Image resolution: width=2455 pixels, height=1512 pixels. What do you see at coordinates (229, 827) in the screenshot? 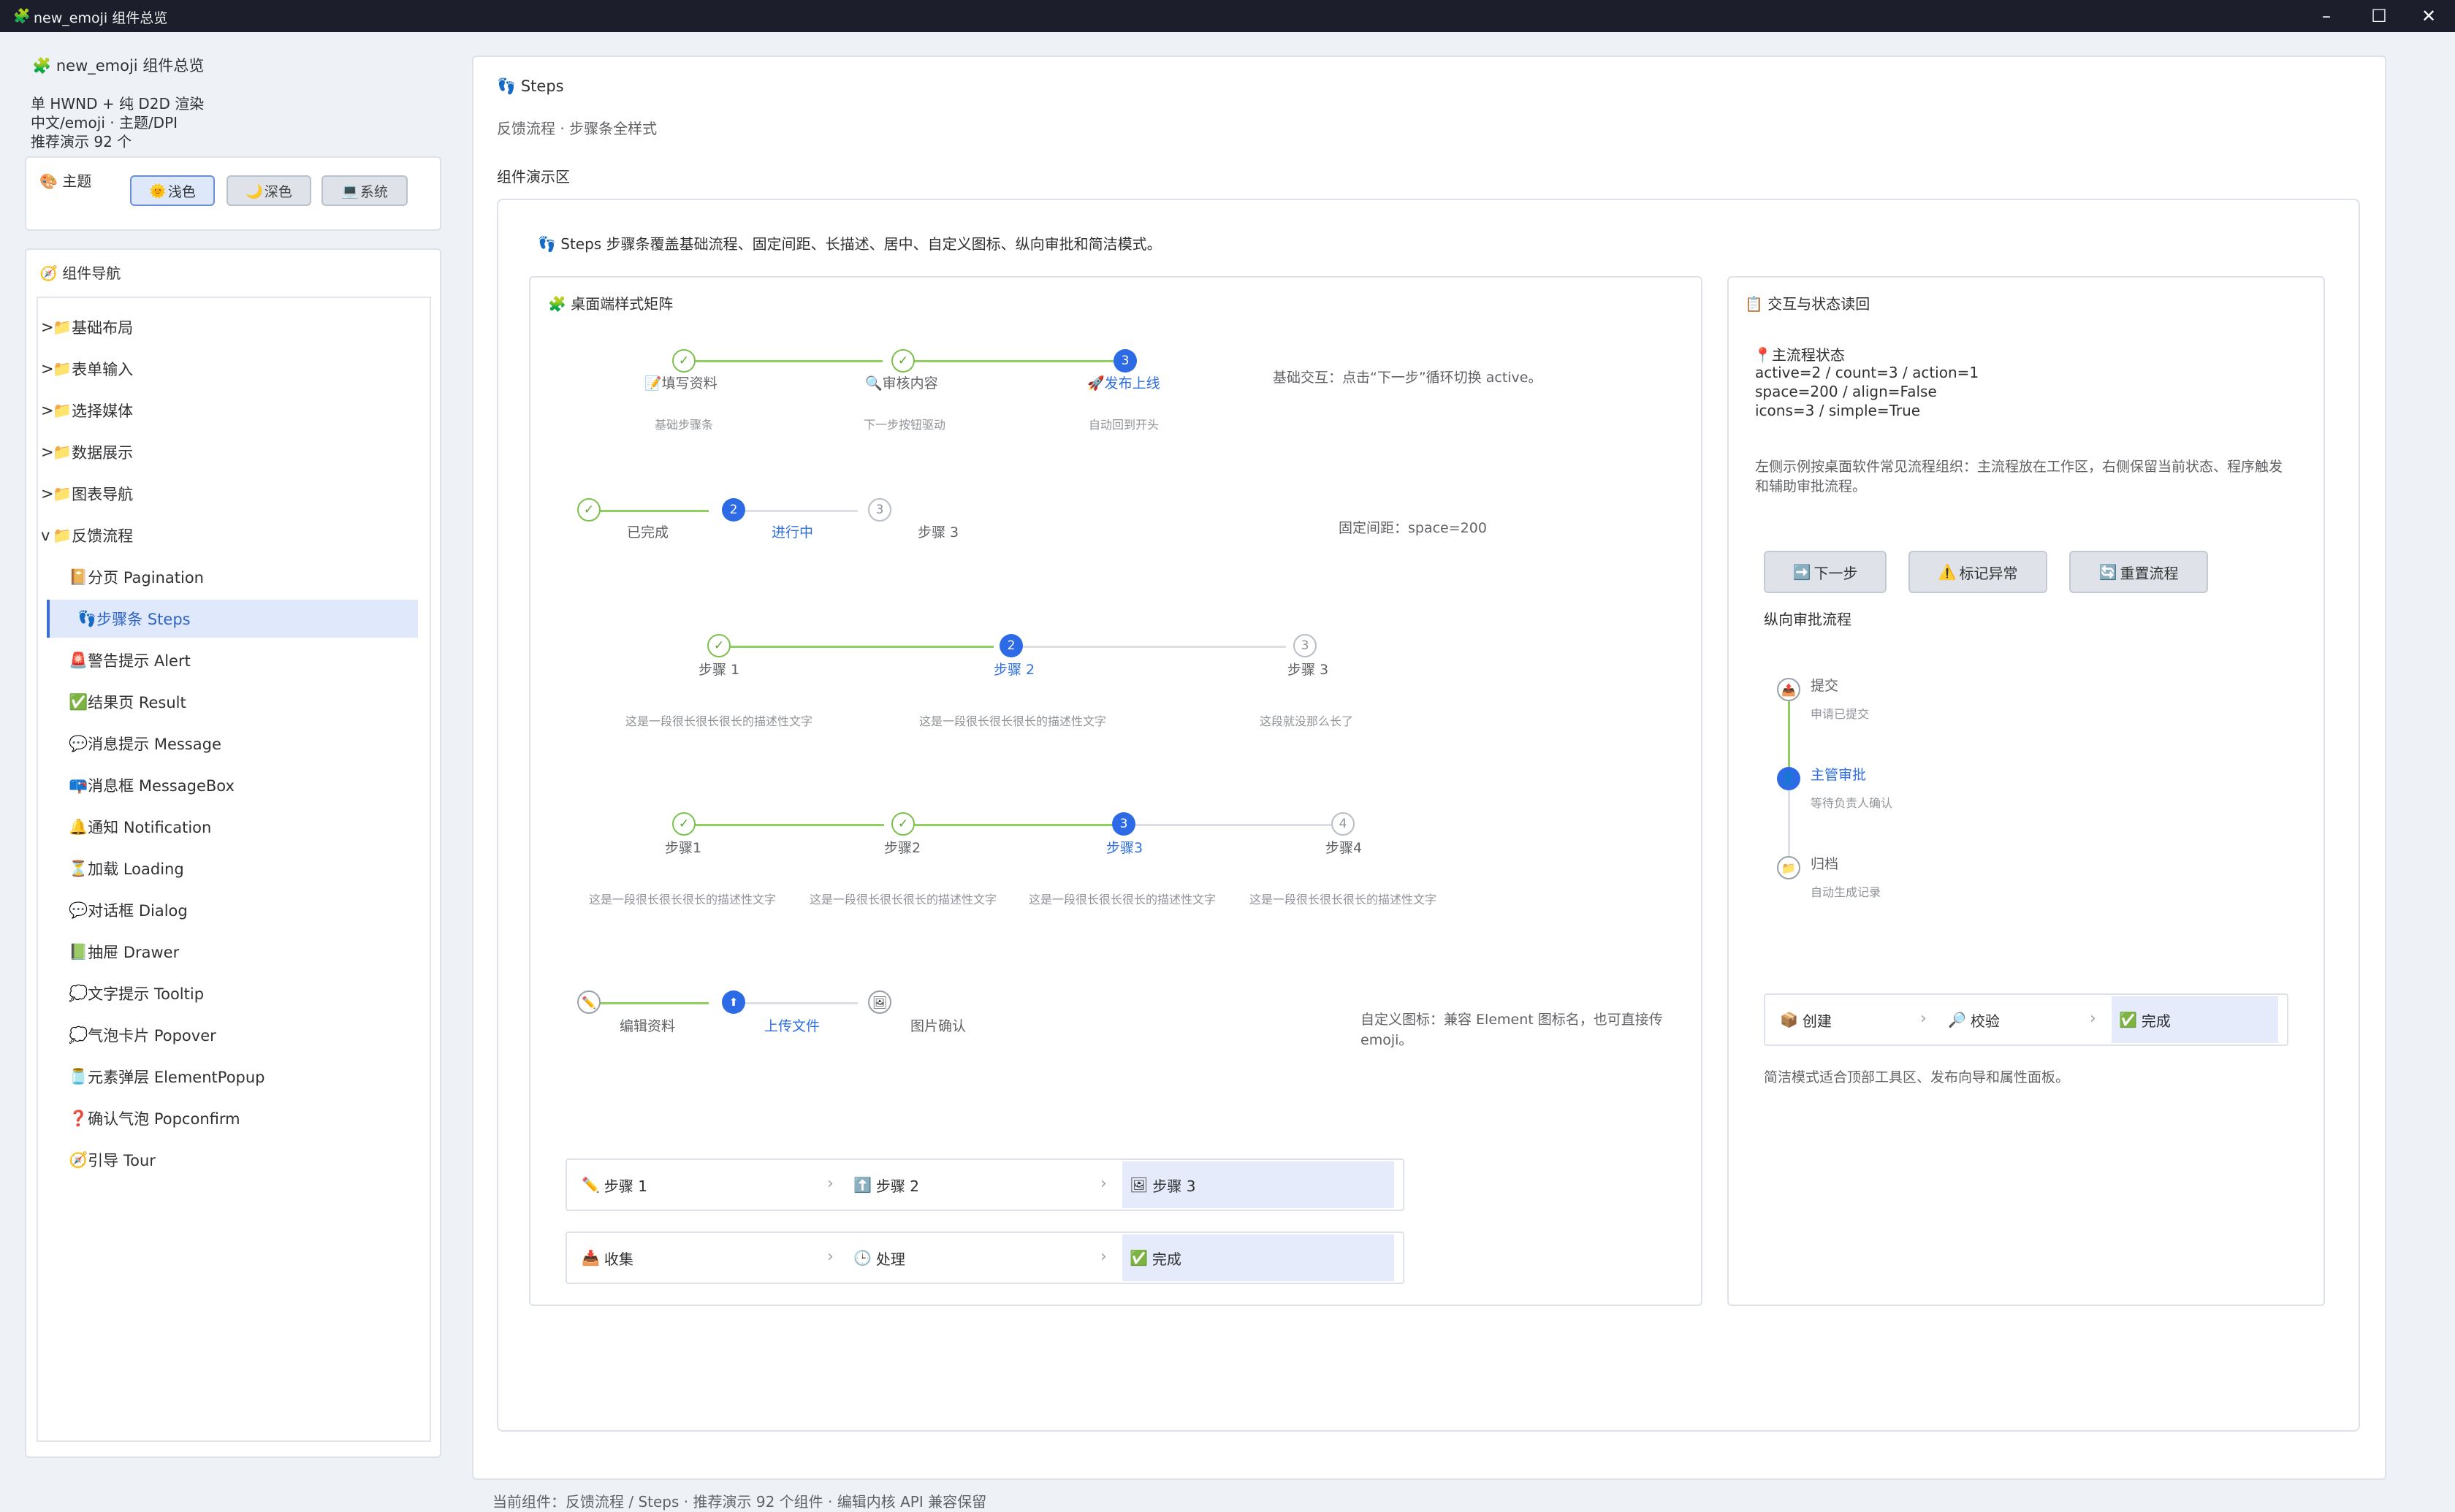
I see `nav-item: 🔔 通知 Notification` at bounding box center [229, 827].